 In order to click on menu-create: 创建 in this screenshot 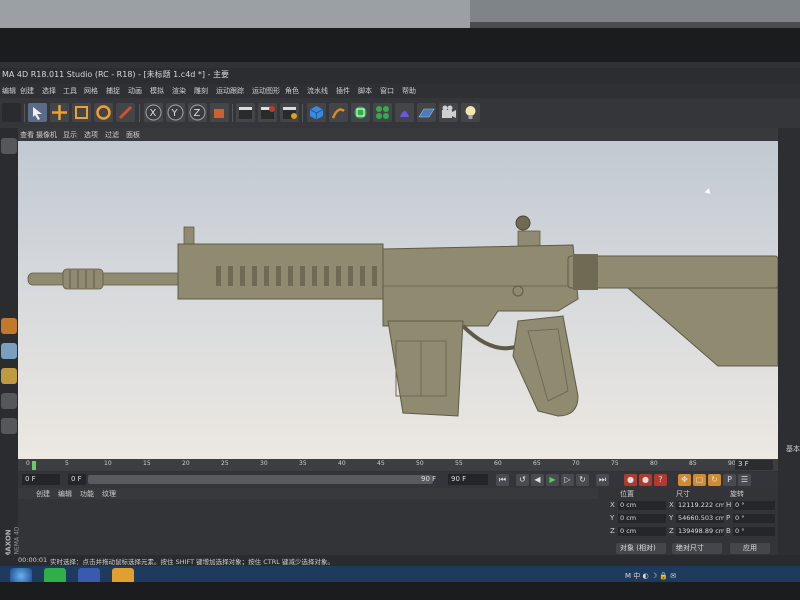, I will do `click(27, 91)`.